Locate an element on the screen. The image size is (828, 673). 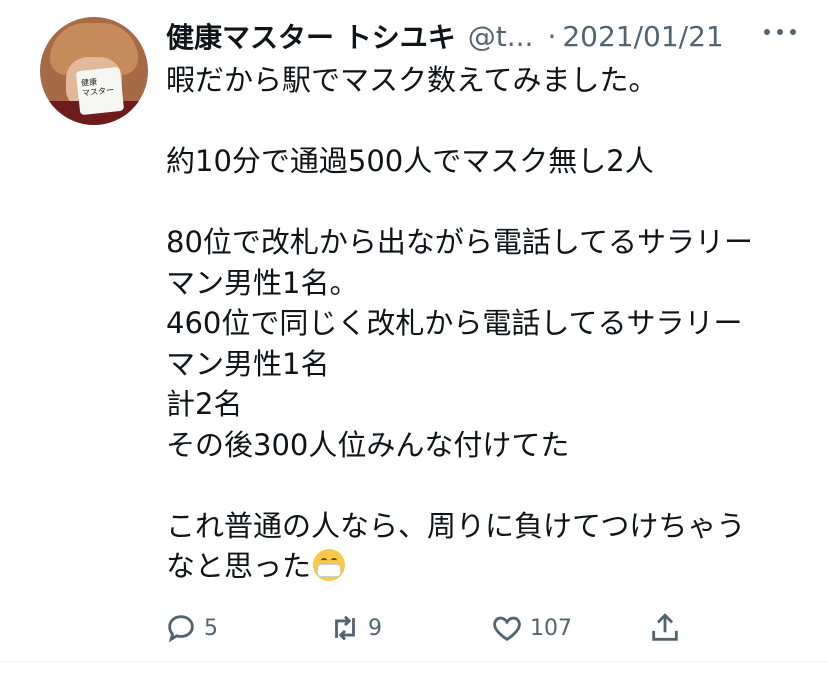
tweet-text-line: その後300人位みんな付けてた is located at coordinates (368, 444).